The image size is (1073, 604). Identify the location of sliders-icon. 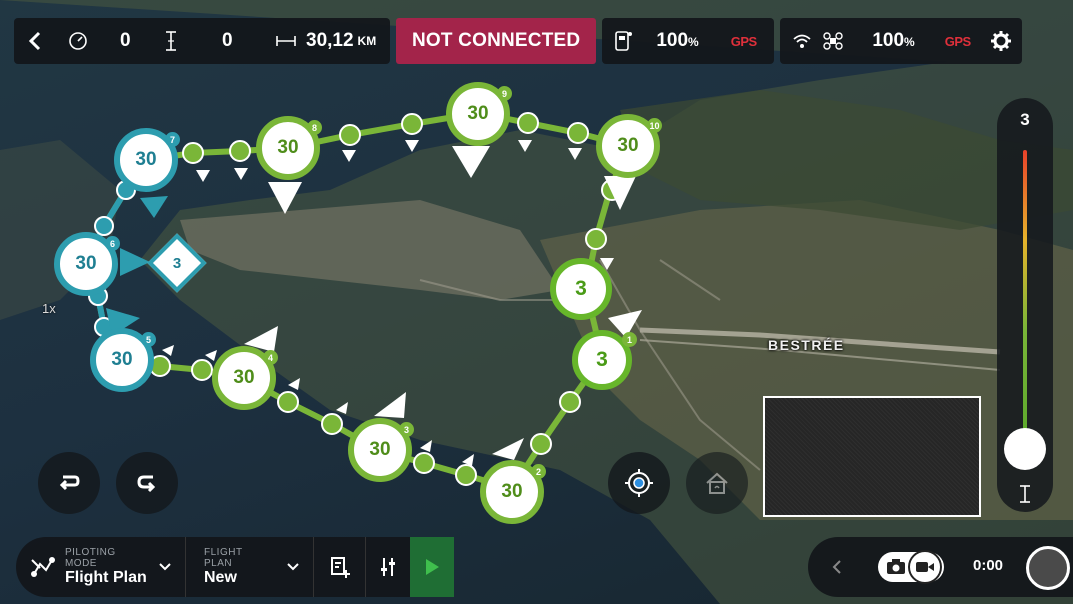
(388, 567).